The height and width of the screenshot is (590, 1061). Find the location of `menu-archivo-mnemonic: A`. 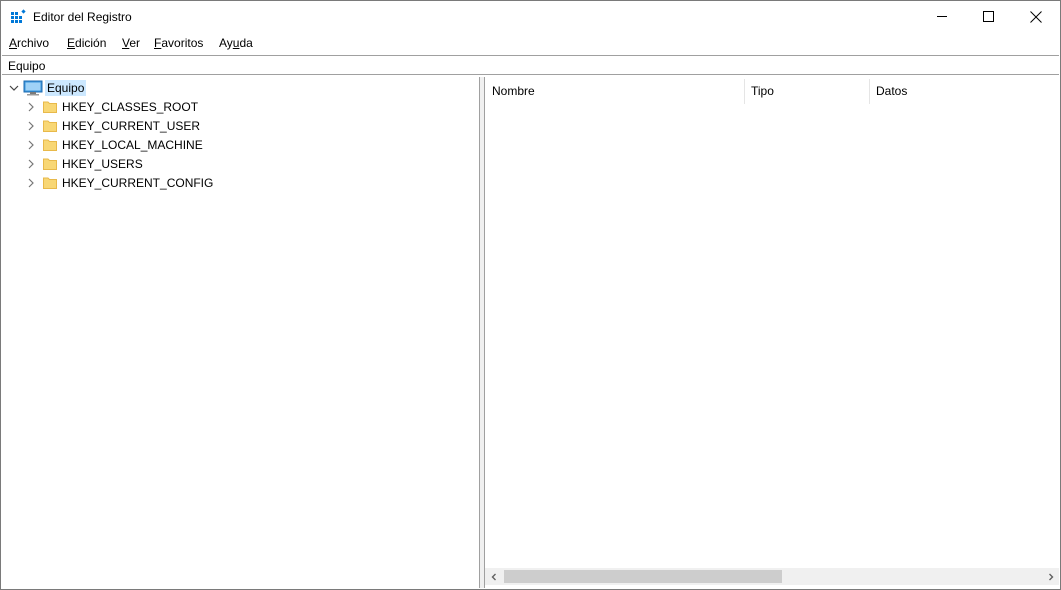

menu-archivo-mnemonic: A is located at coordinates (13, 43).